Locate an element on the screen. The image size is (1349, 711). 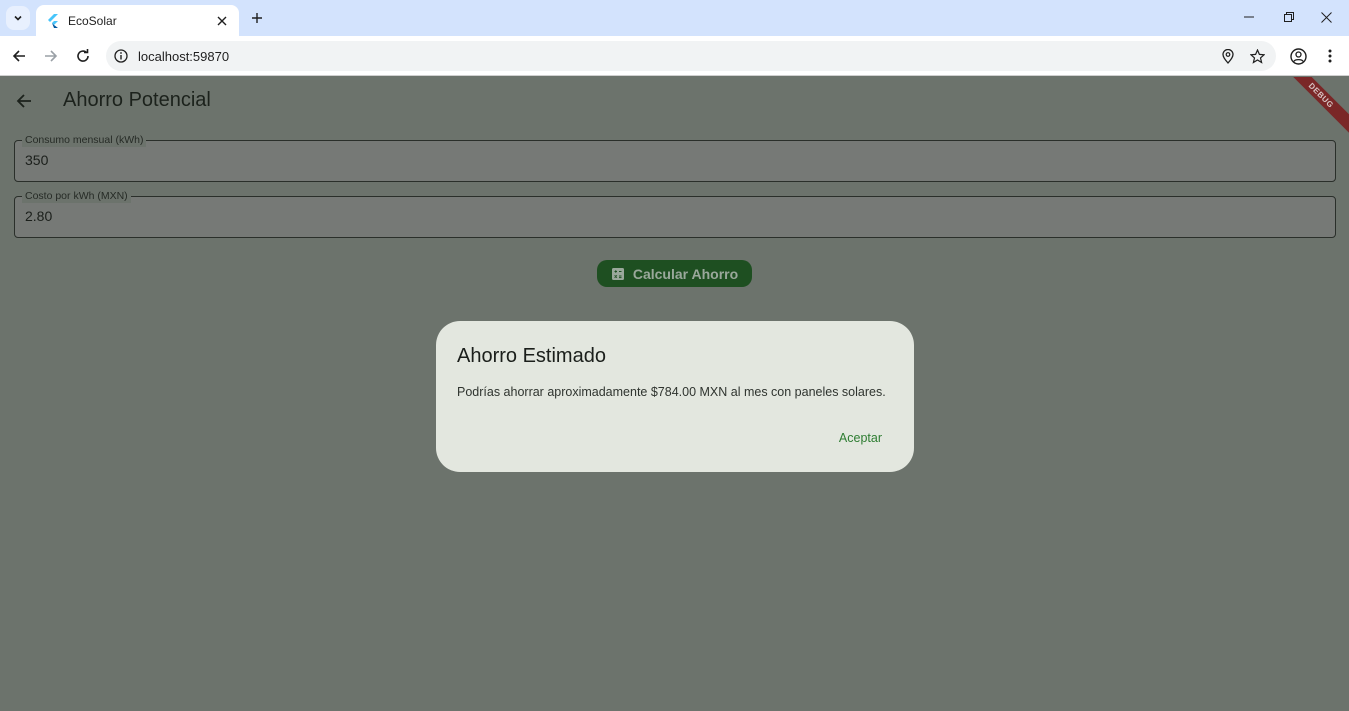
calculate-button: Calcular Ahorro is located at coordinates (674, 273).